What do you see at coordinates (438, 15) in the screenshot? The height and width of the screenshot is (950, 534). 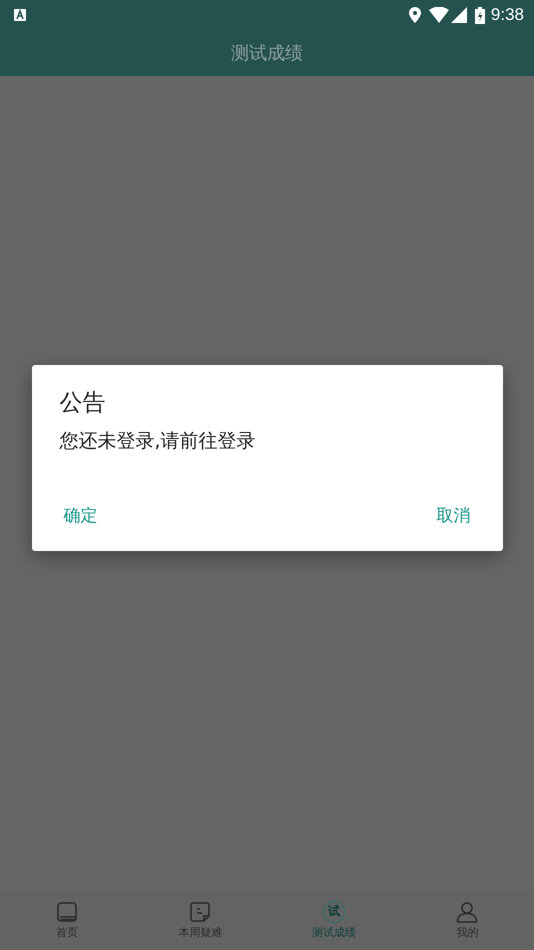 I see `wifi-icon` at bounding box center [438, 15].